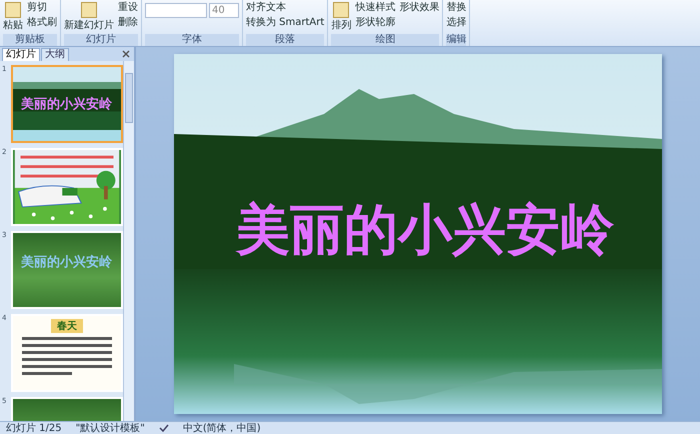  I want to click on close-icon, so click(126, 54).